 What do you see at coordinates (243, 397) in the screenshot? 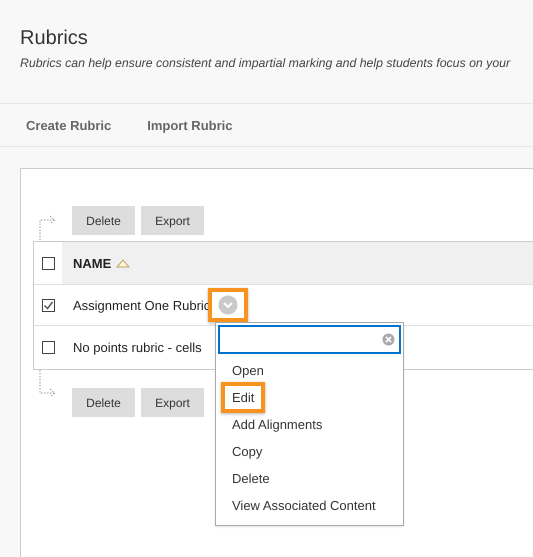
I see `menu-item: Edit` at bounding box center [243, 397].